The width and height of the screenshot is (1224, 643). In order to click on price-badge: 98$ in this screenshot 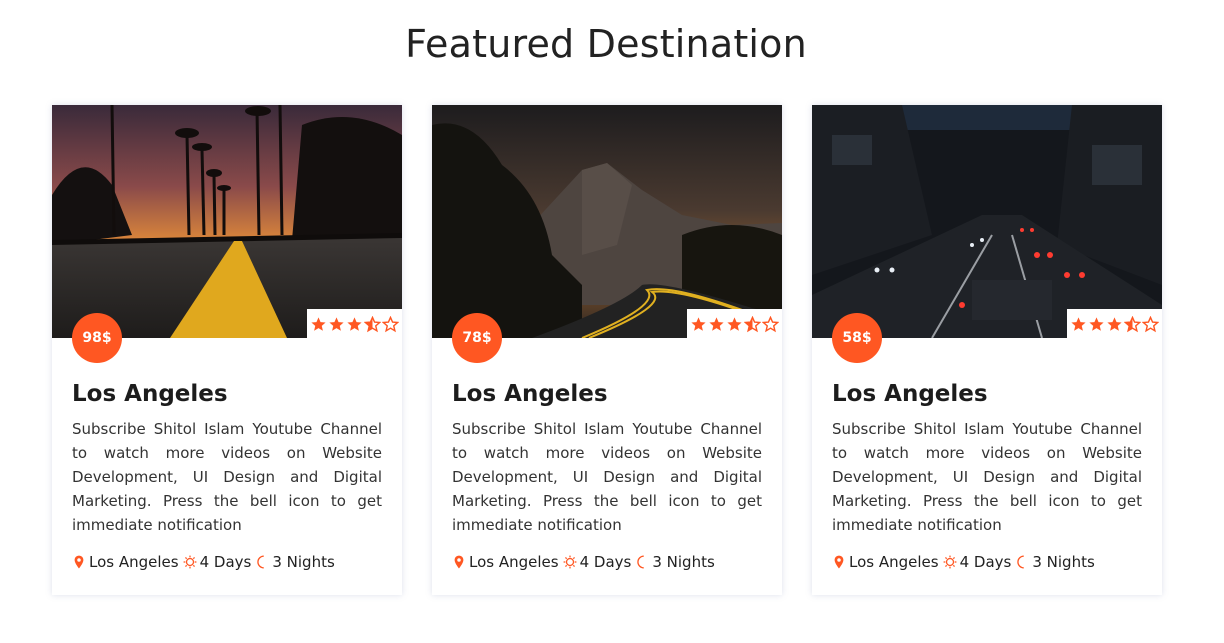, I will do `click(97, 338)`.